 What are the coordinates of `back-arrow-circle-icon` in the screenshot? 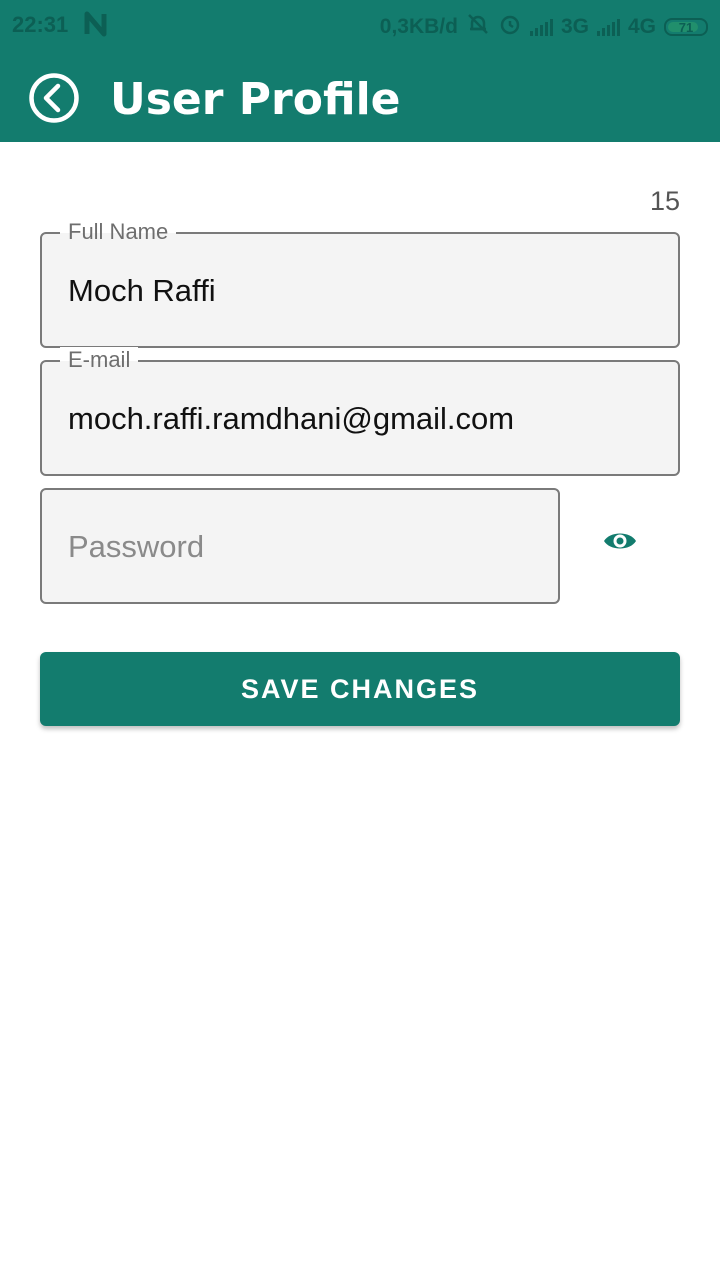 It's located at (54, 98).